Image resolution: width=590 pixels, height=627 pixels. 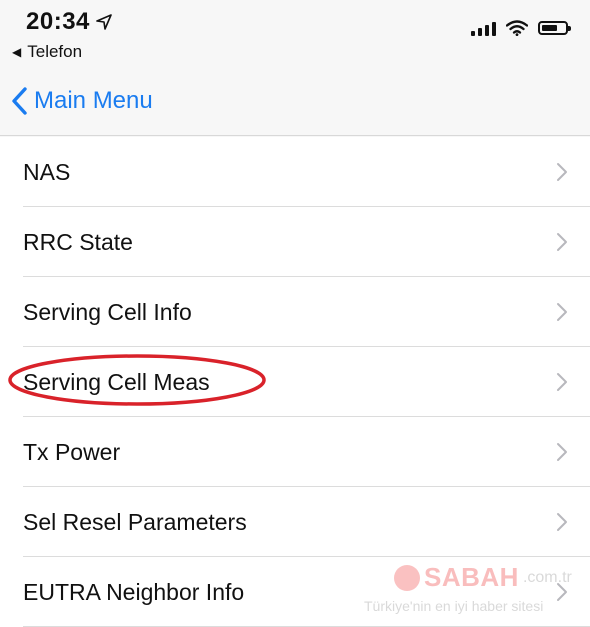 I want to click on back-triangle-icon: ◀, so click(x=17, y=52).